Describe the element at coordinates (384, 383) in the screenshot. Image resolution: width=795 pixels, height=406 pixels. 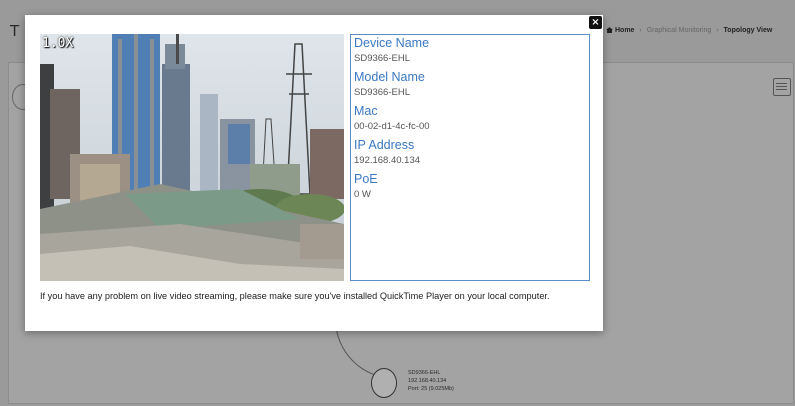
I see `camera-device-icon` at that location.